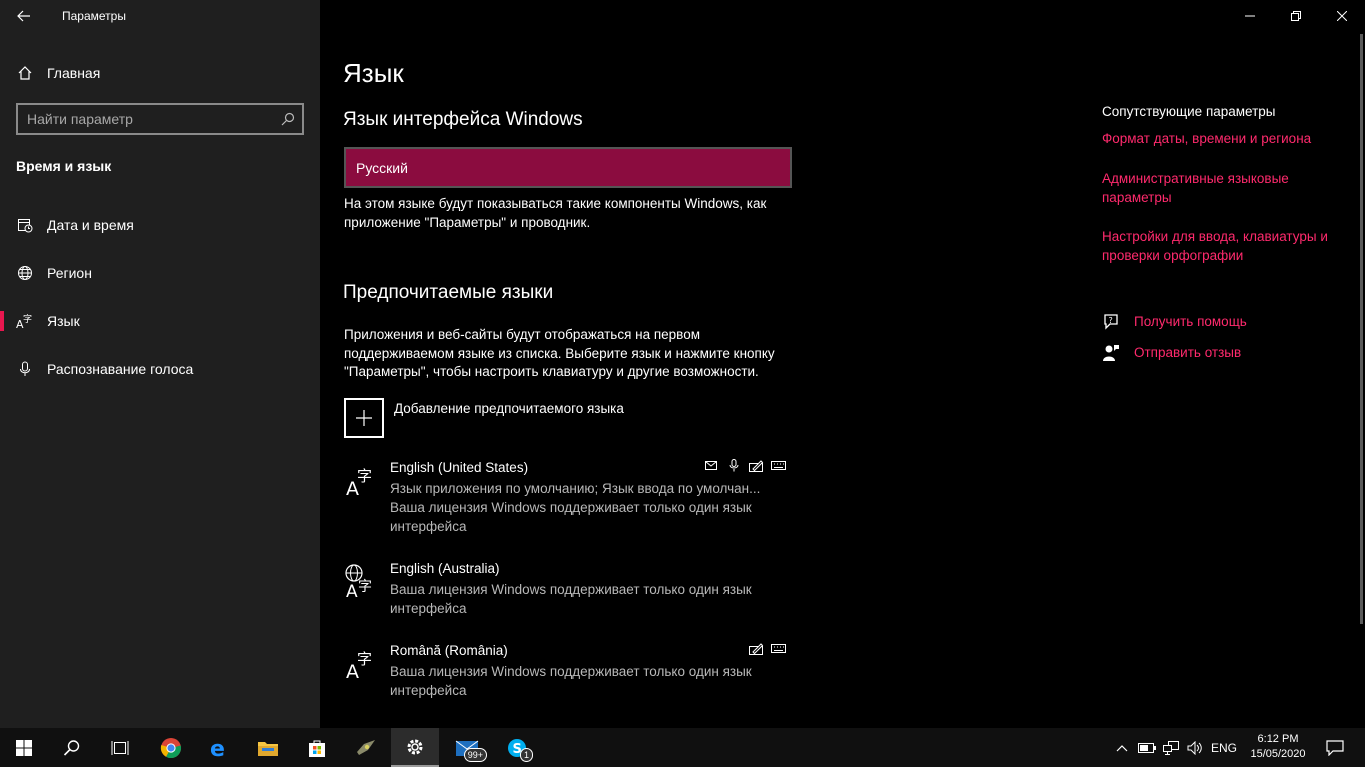 This screenshot has width=1365, height=767. What do you see at coordinates (63, 321) in the screenshot?
I see `sidebar-item-label: Язык` at bounding box center [63, 321].